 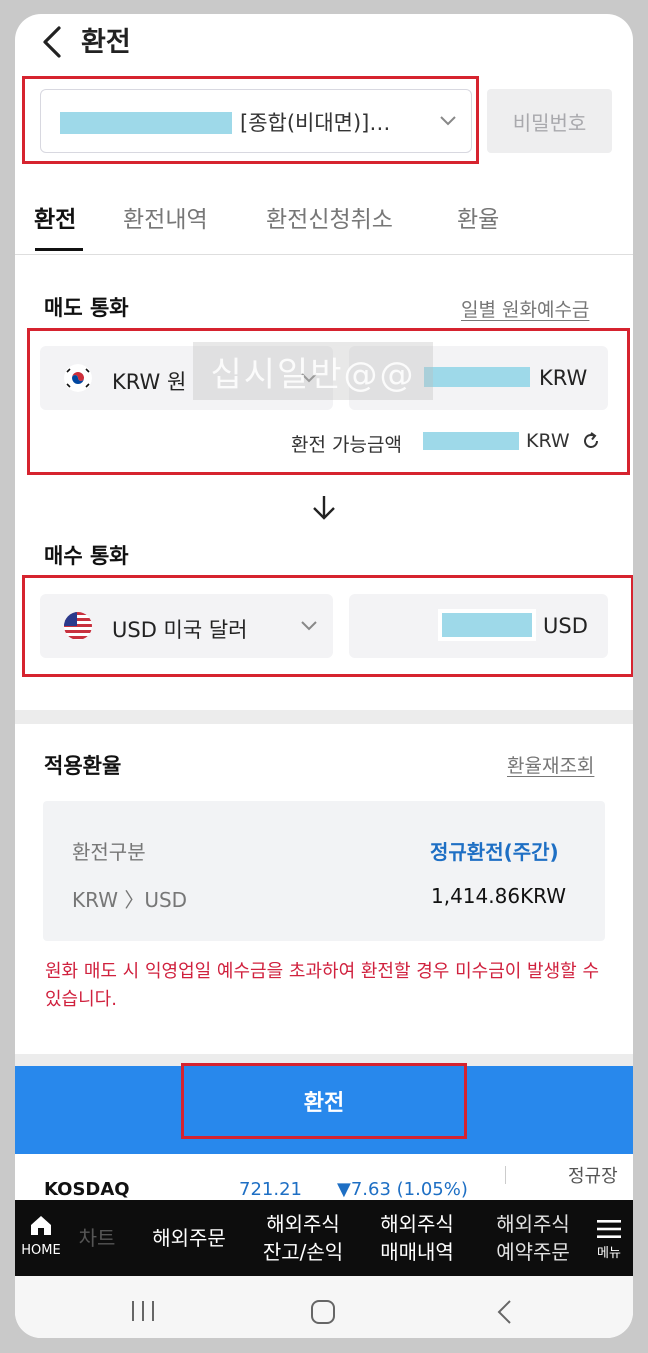 I want to click on exchange-button: 환전, so click(x=324, y=1101).